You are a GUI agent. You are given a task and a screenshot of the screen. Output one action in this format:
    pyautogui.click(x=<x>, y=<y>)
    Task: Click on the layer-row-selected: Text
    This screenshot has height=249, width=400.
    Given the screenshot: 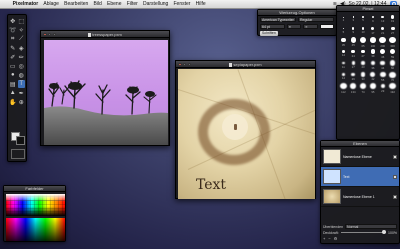 What is the action you would take?
    pyautogui.click(x=360, y=177)
    